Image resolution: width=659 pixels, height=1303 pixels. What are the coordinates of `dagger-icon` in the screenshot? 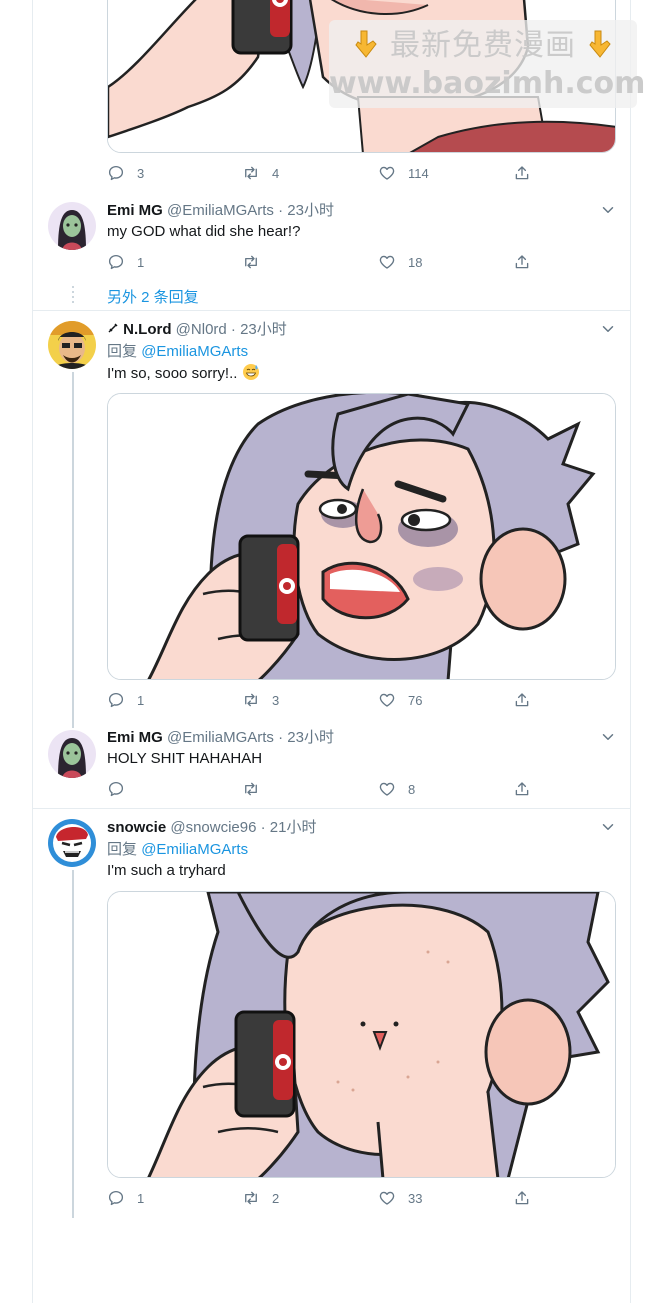 It's located at (113, 330).